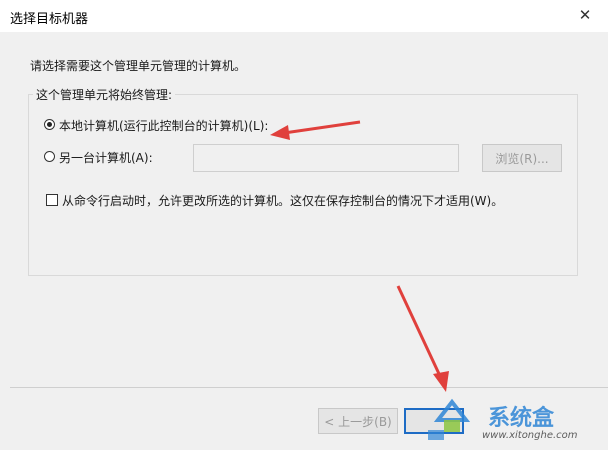  What do you see at coordinates (315, 130) in the screenshot?
I see `arrow-to-local-option` at bounding box center [315, 130].